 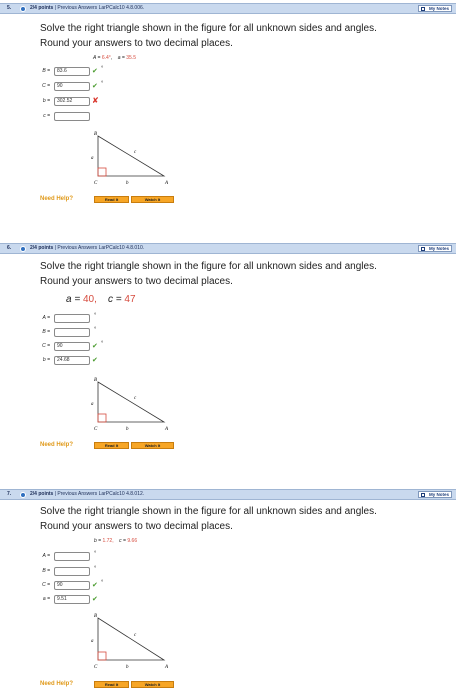 What do you see at coordinates (121, 494) in the screenshot?
I see `problem-id: LarPCalc10 4.8.012.` at bounding box center [121, 494].